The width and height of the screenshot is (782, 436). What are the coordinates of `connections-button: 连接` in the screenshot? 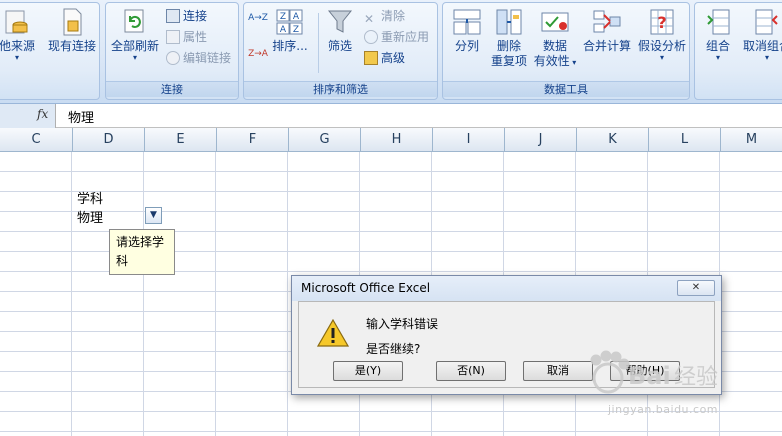 It's located at (186, 16).